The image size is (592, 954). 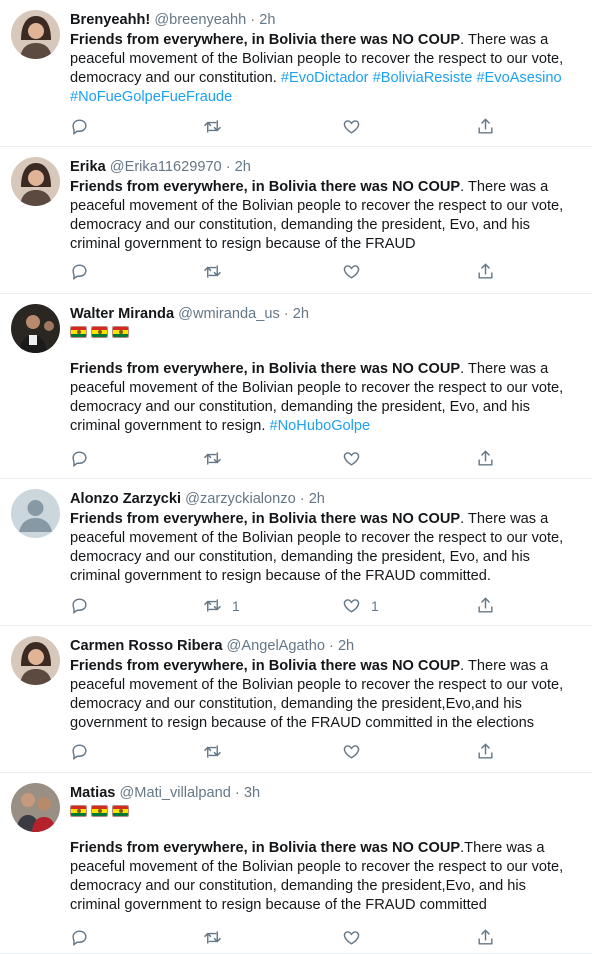 What do you see at coordinates (122, 314) in the screenshot?
I see `display-name: Walter Miranda` at bounding box center [122, 314].